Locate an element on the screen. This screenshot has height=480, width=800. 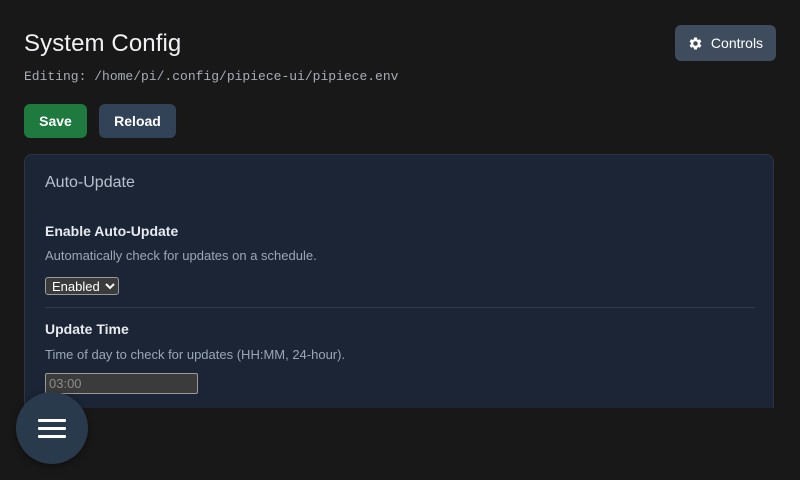
enable-auto-update-select: Enabled is located at coordinates (82, 286).